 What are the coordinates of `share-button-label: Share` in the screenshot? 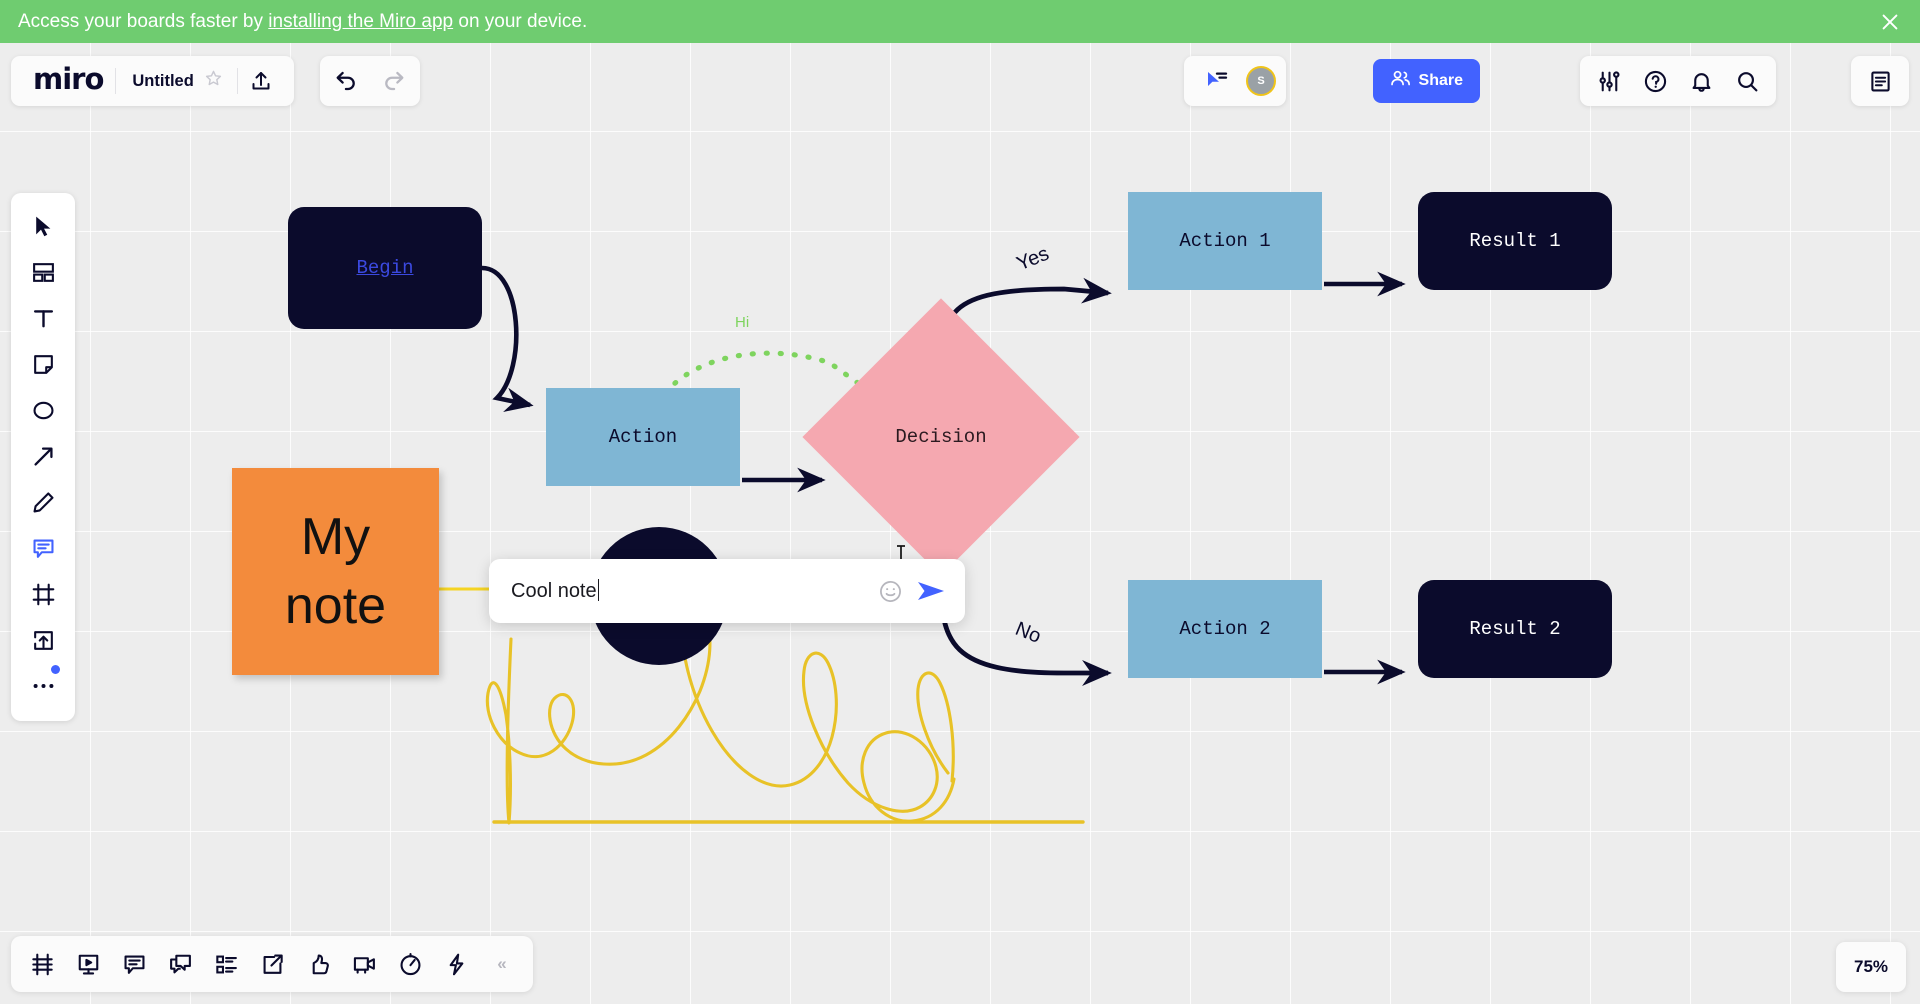 It's located at (1440, 80).